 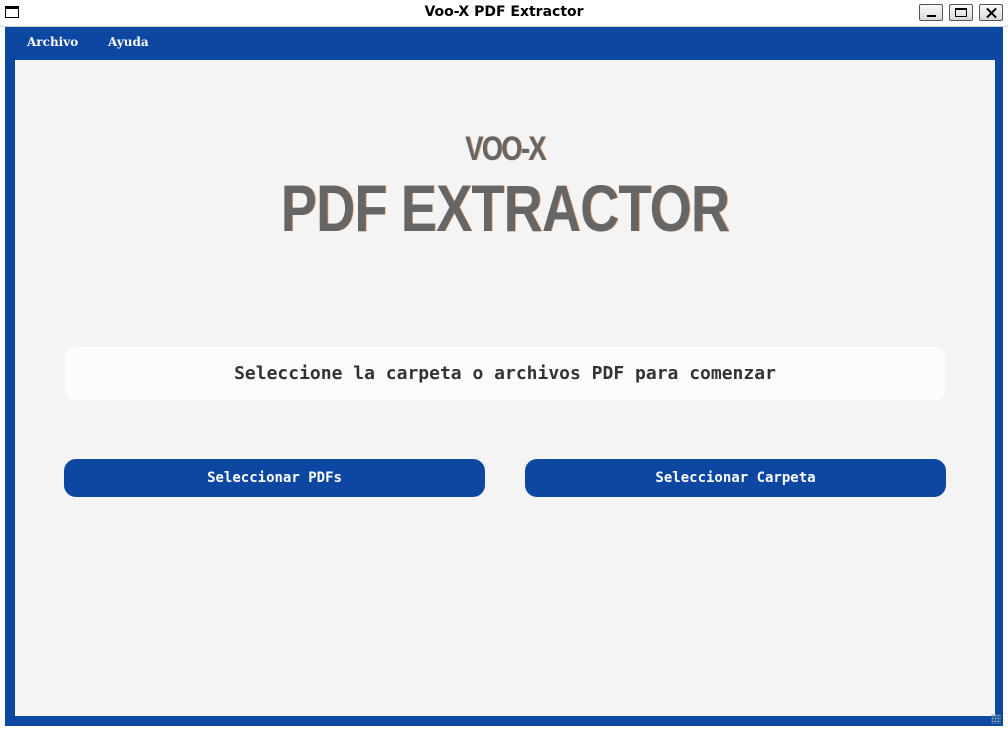 I want to click on resize-grip-icon, so click(x=996, y=719).